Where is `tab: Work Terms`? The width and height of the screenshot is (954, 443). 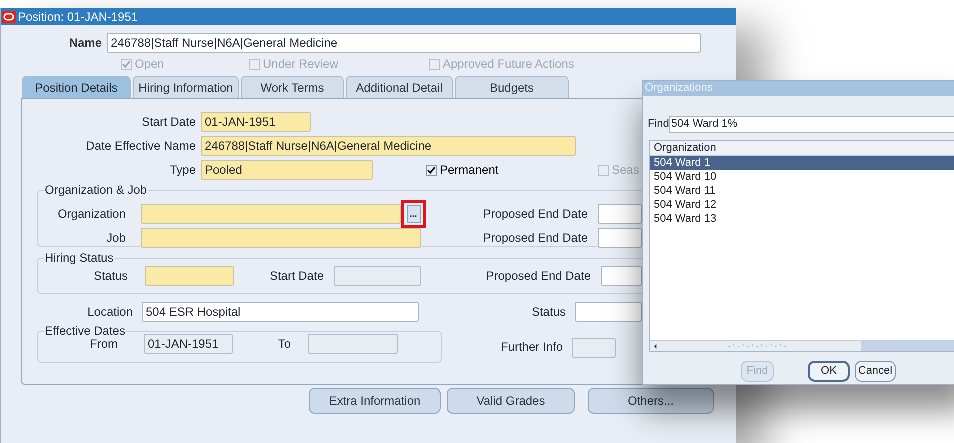
tab: Work Terms is located at coordinates (292, 87).